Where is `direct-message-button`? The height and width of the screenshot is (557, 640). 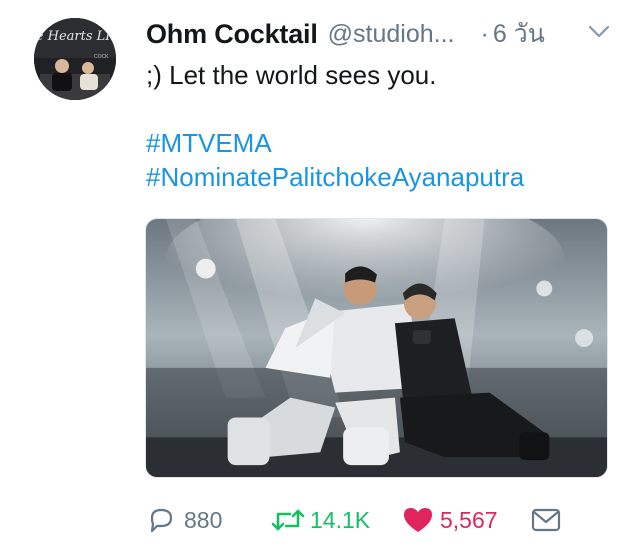
direct-message-button is located at coordinates (546, 520).